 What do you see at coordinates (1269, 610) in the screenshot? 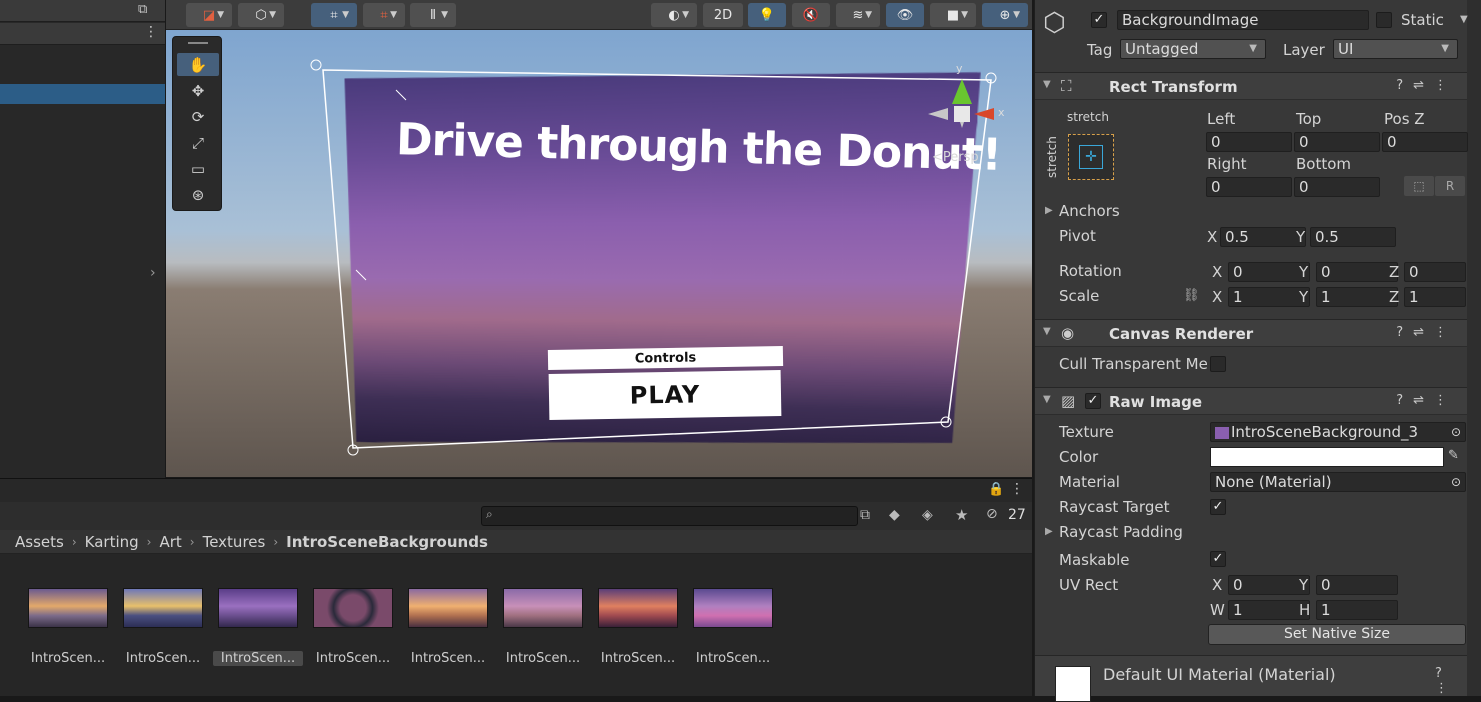
I see `uv-w-field: 1` at bounding box center [1269, 610].